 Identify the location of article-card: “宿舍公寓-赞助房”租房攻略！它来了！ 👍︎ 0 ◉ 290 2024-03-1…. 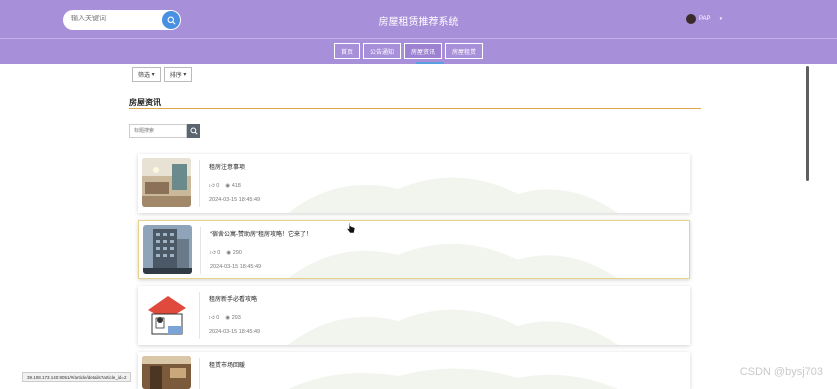
(414, 249).